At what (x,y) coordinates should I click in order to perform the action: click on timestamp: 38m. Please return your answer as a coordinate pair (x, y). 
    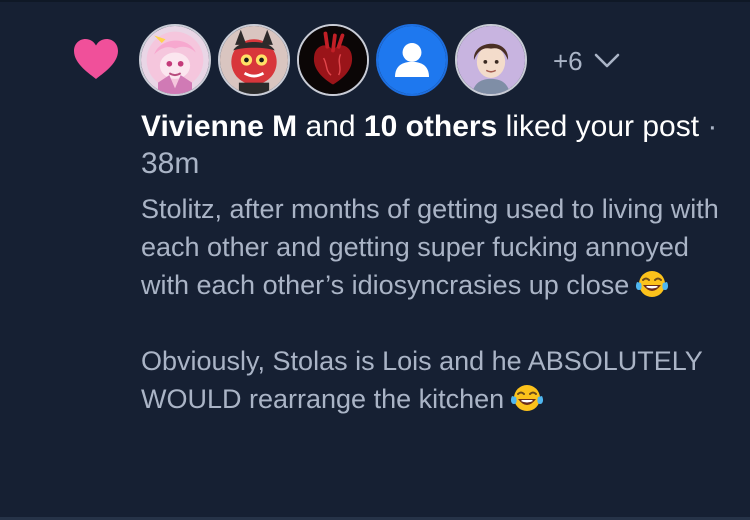
    Looking at the image, I should click on (170, 163).